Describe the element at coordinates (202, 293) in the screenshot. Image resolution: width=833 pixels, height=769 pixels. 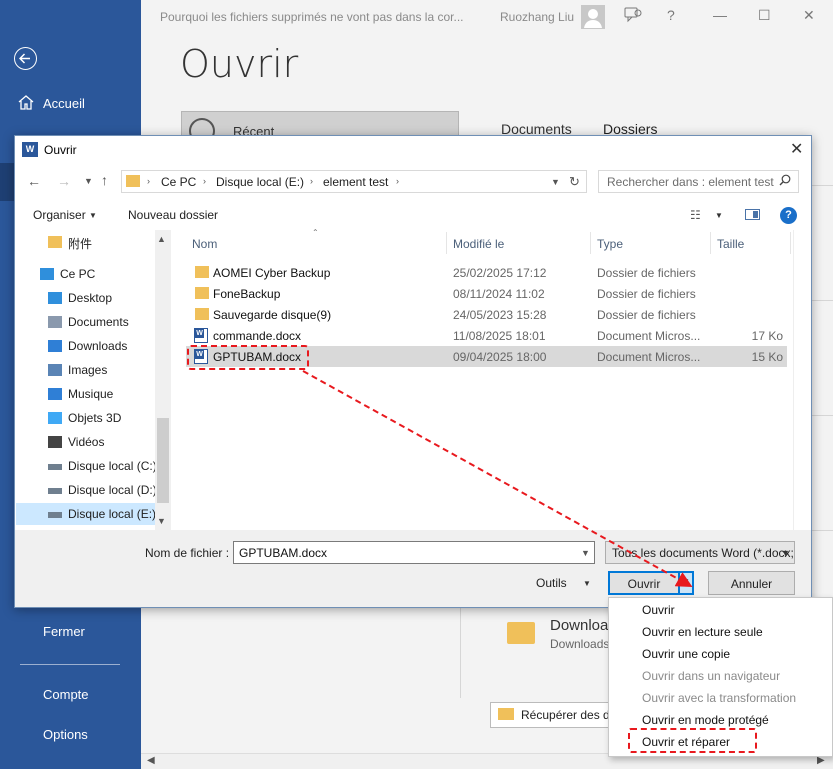
I see `folder-icon` at that location.